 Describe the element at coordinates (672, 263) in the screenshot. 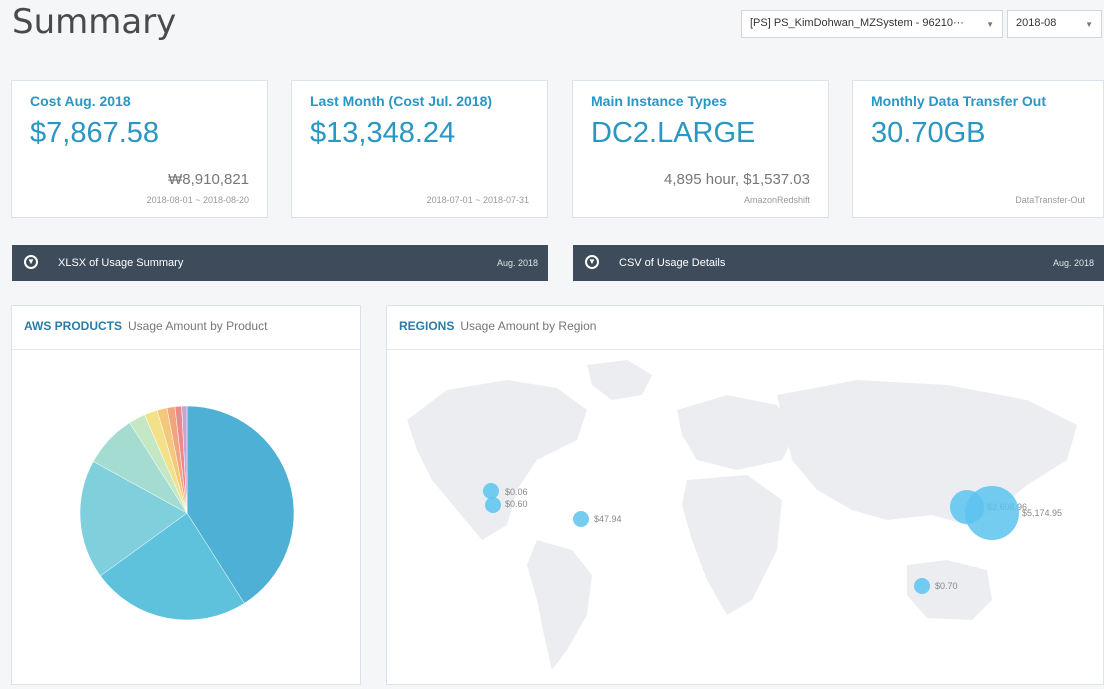

I see `download-label: CSV of Usage Details` at that location.